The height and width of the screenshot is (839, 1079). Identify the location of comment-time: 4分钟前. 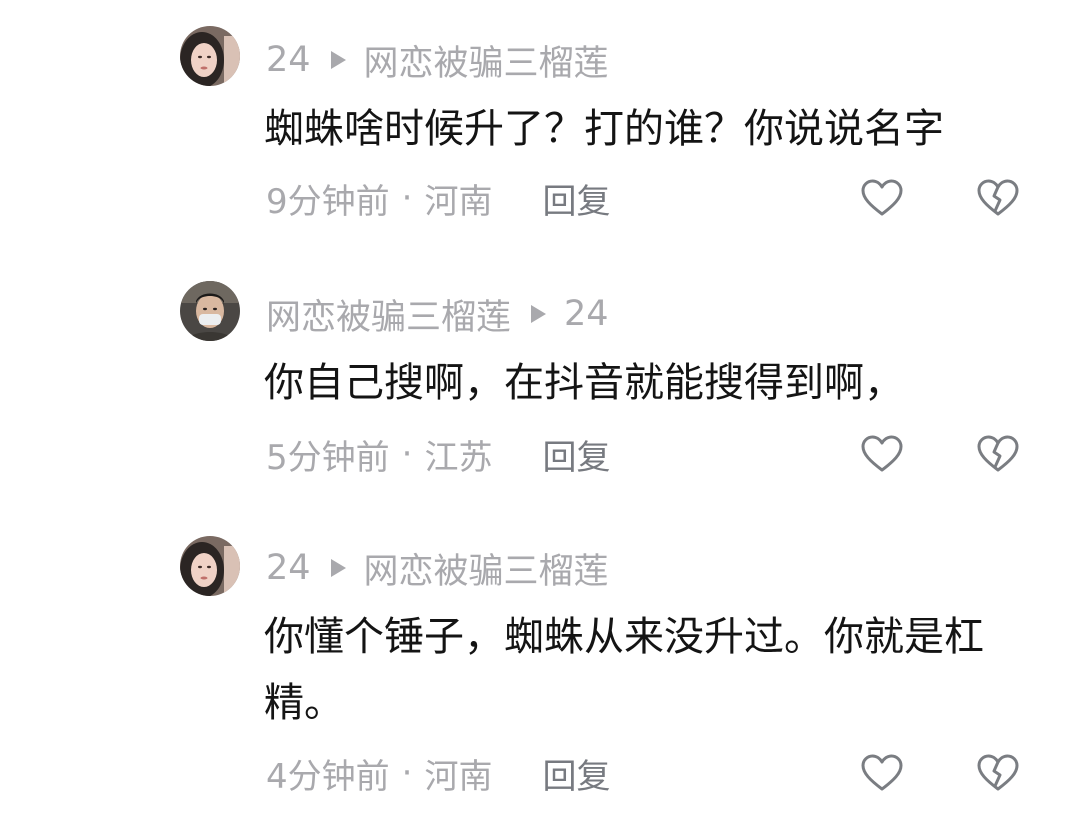
(328, 776).